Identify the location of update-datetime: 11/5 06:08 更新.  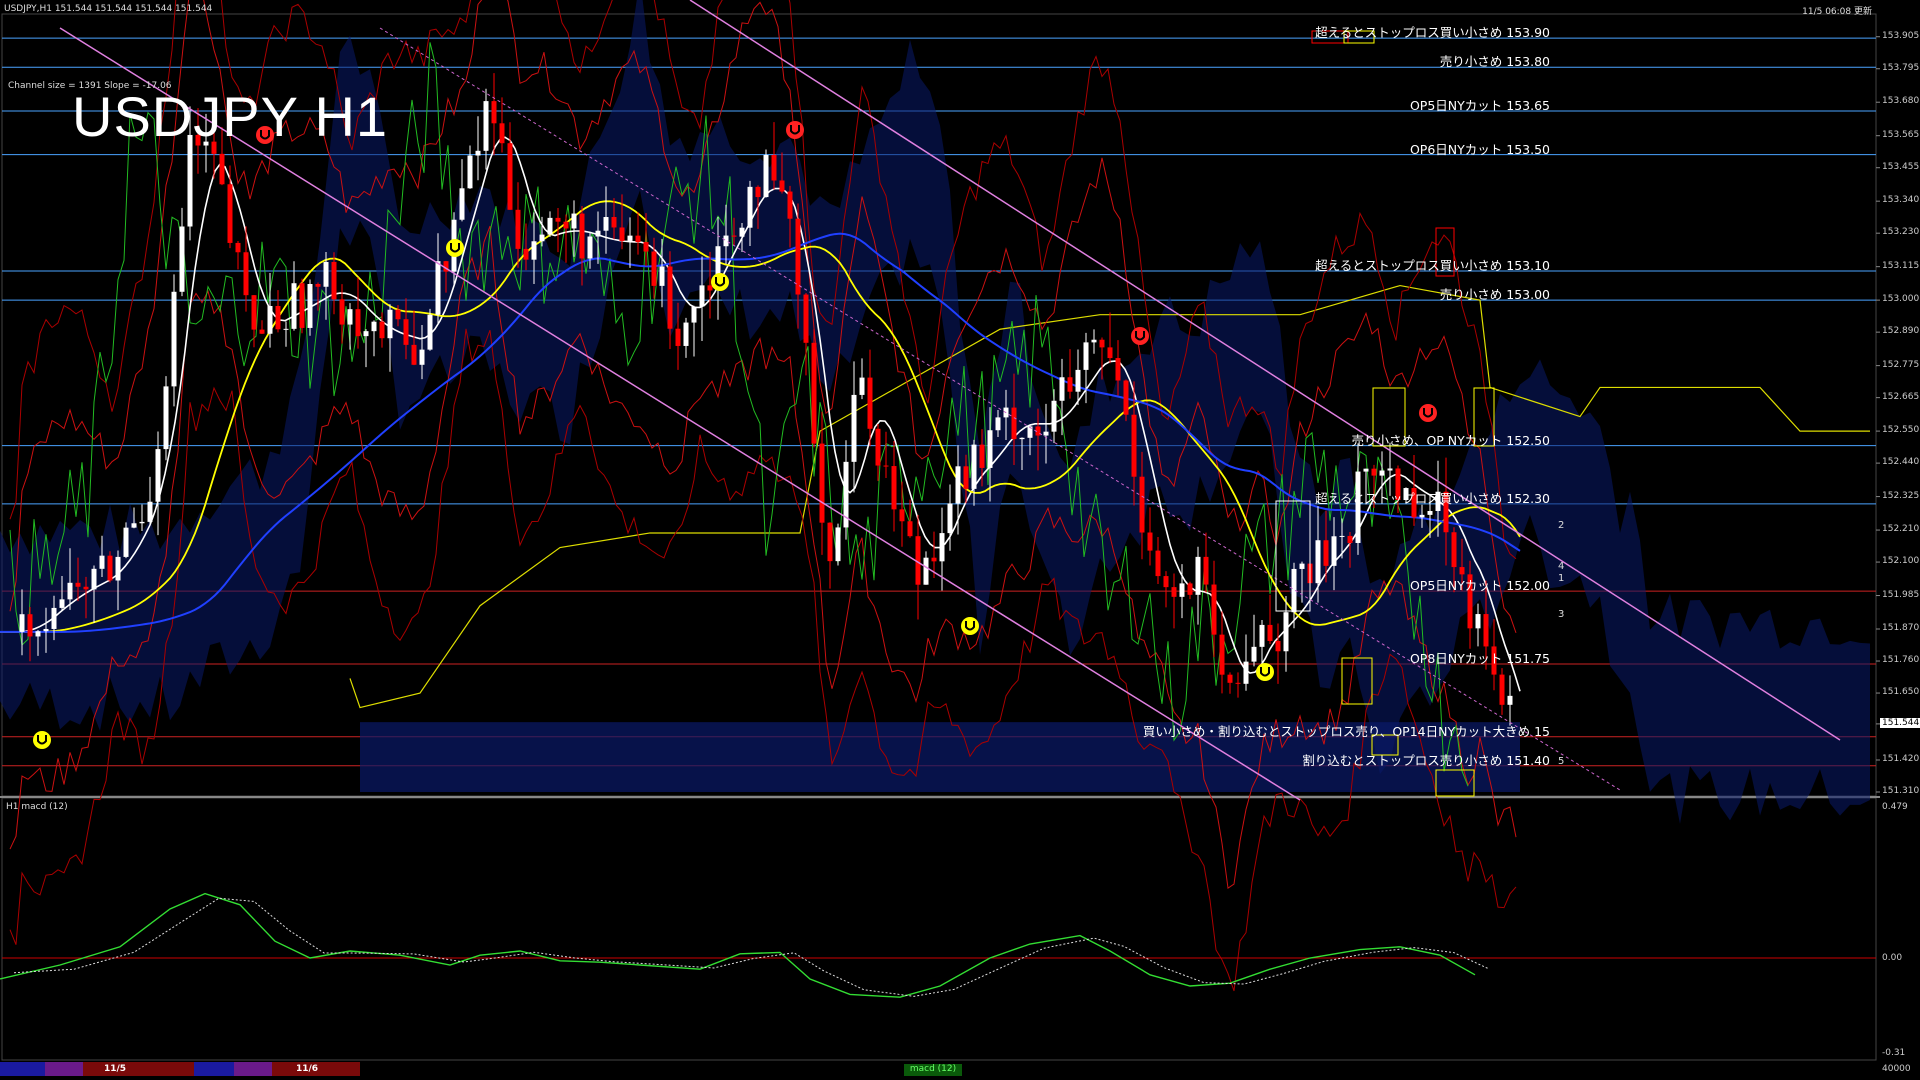
(1837, 12).